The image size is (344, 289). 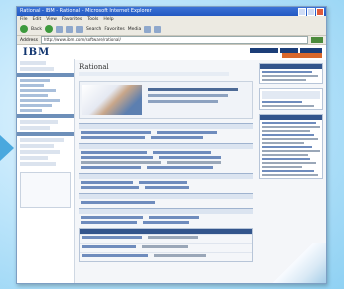 I want to click on featured-link, so click(x=287, y=72).